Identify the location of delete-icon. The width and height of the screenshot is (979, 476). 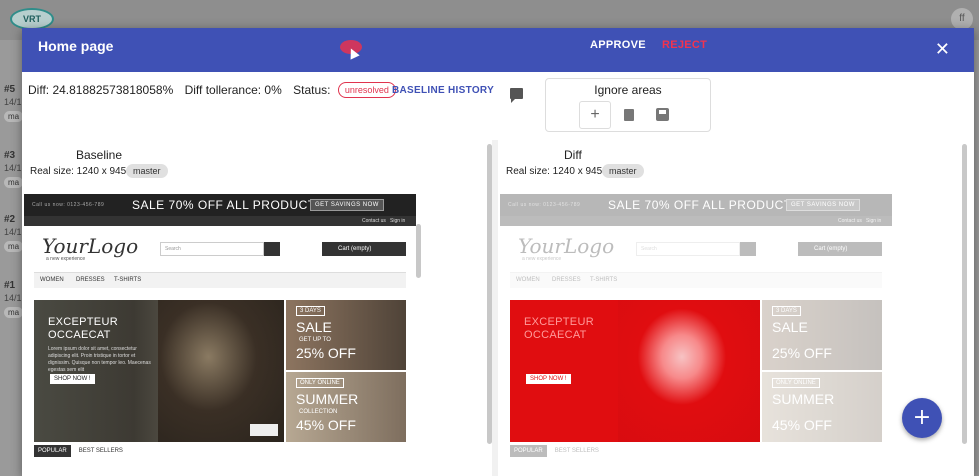
(629, 115).